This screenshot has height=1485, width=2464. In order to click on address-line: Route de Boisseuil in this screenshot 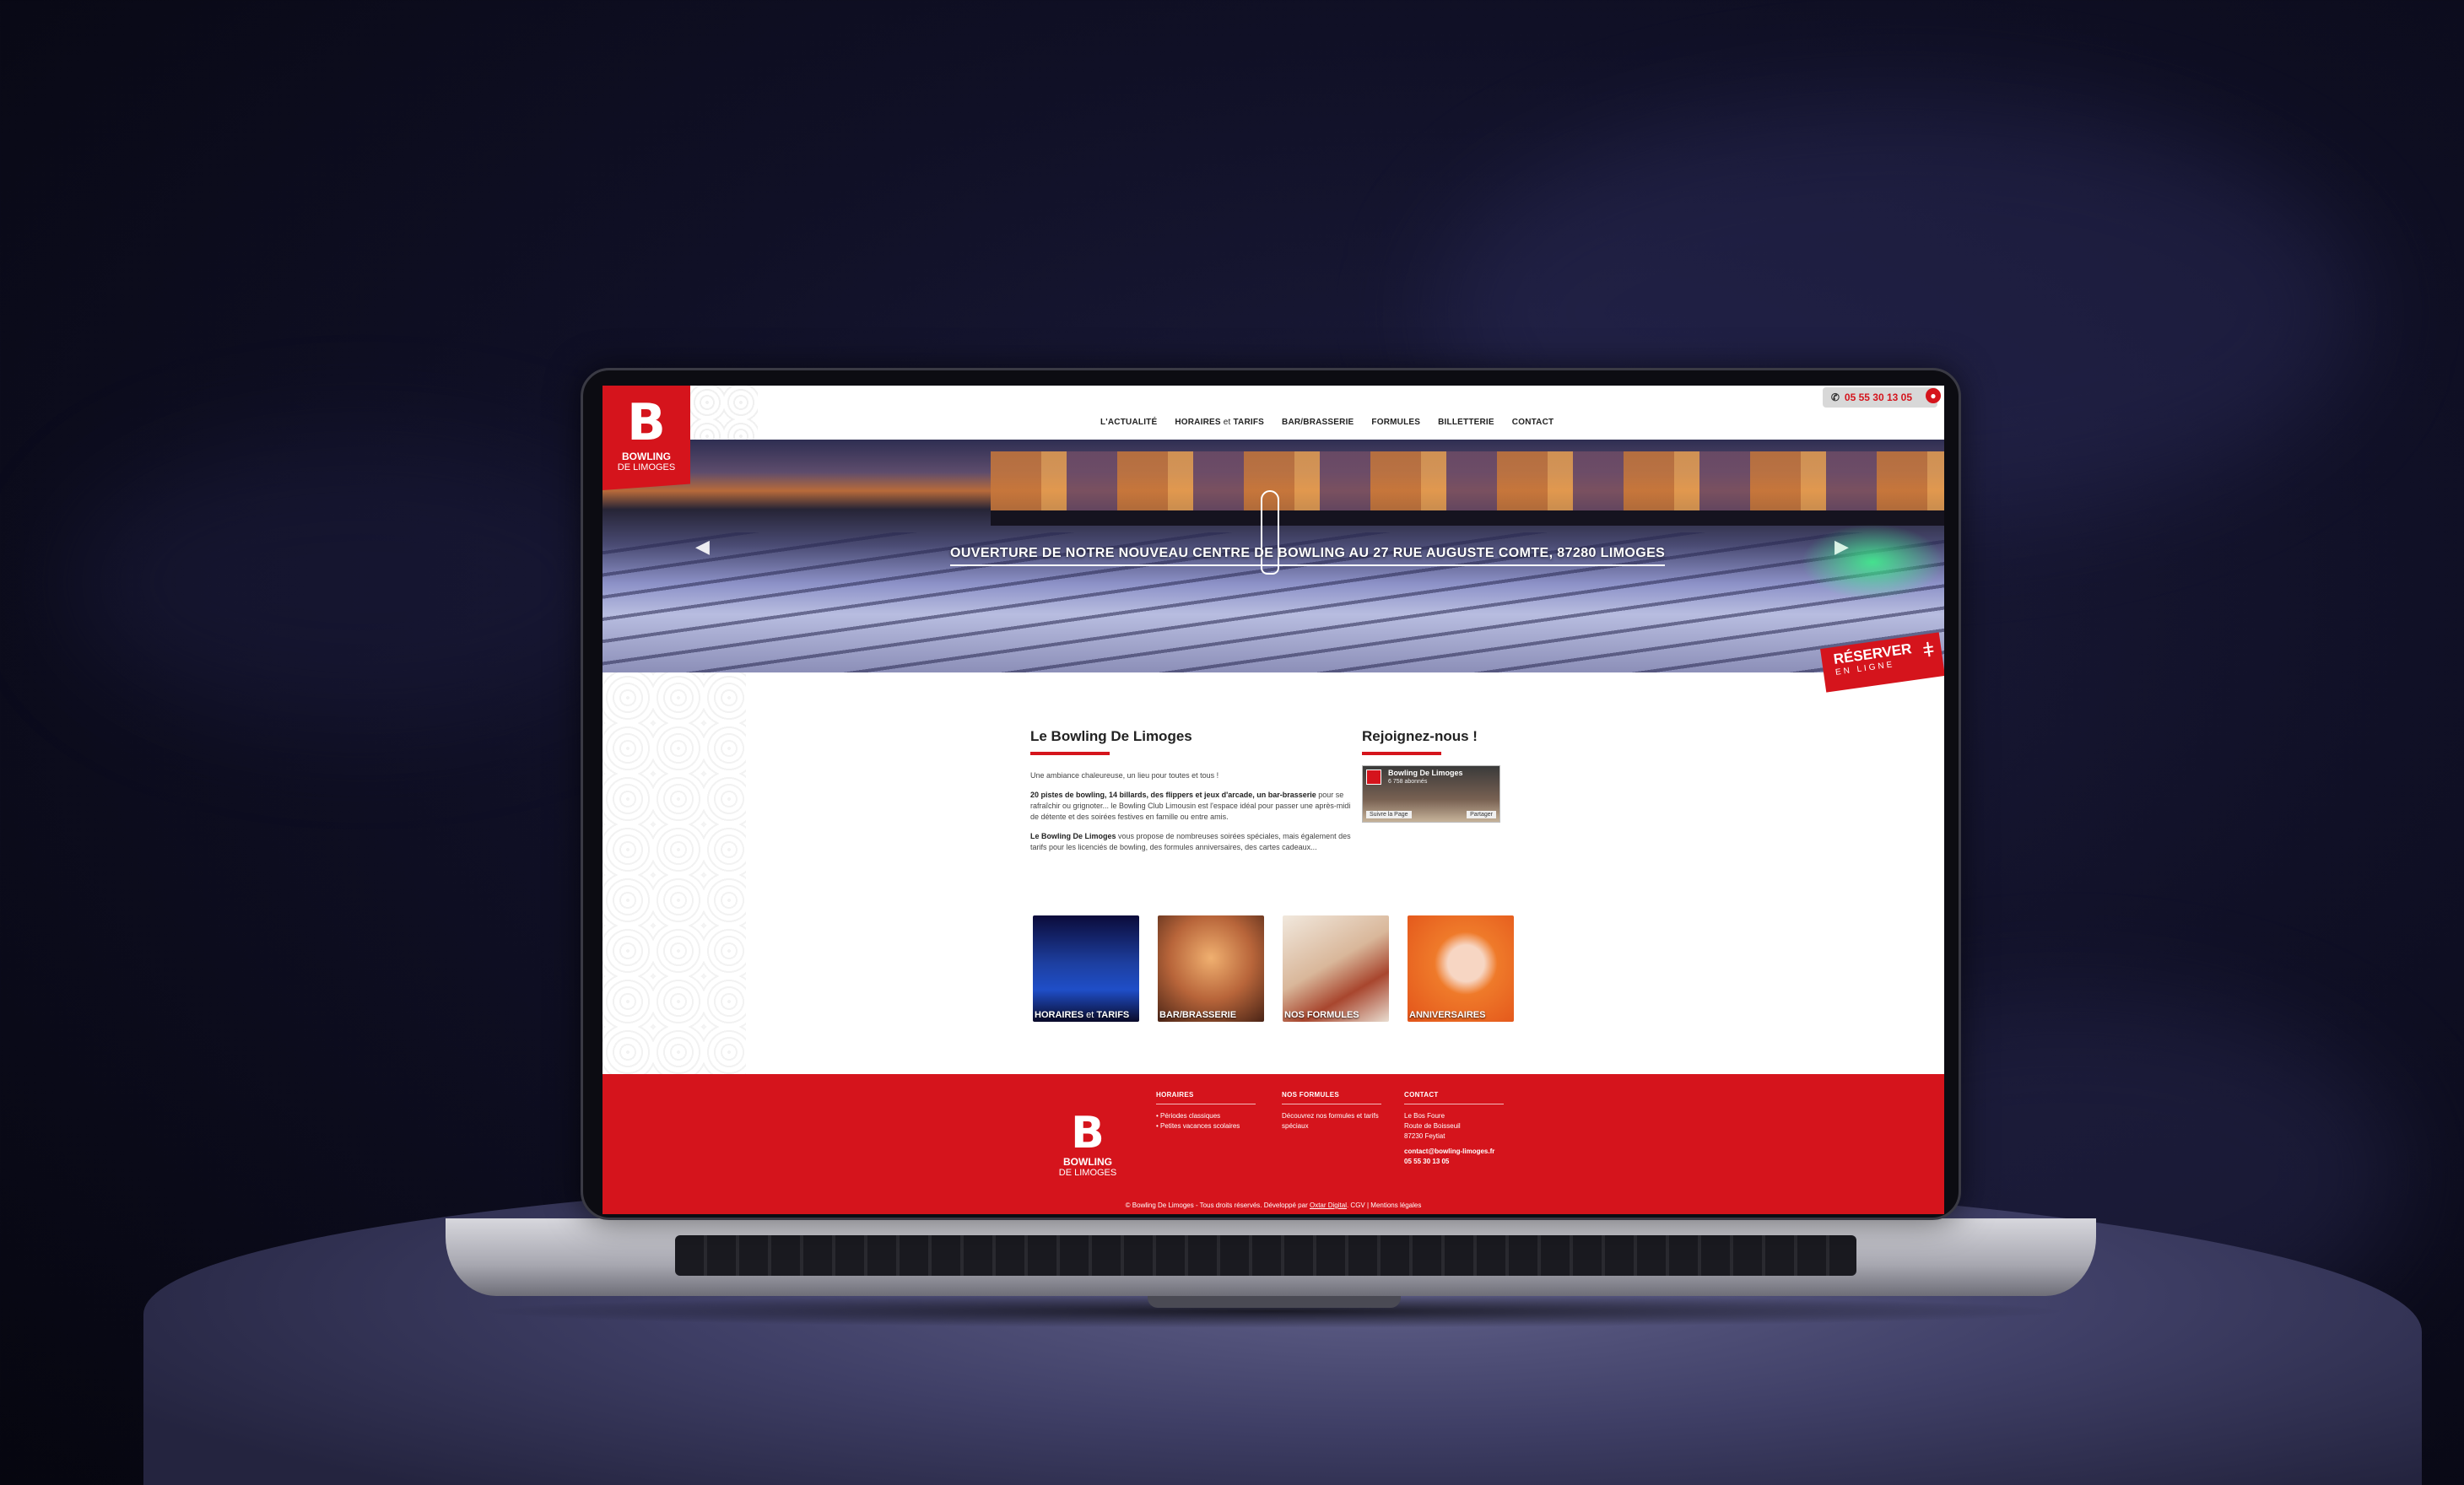, I will do `click(1432, 1126)`.